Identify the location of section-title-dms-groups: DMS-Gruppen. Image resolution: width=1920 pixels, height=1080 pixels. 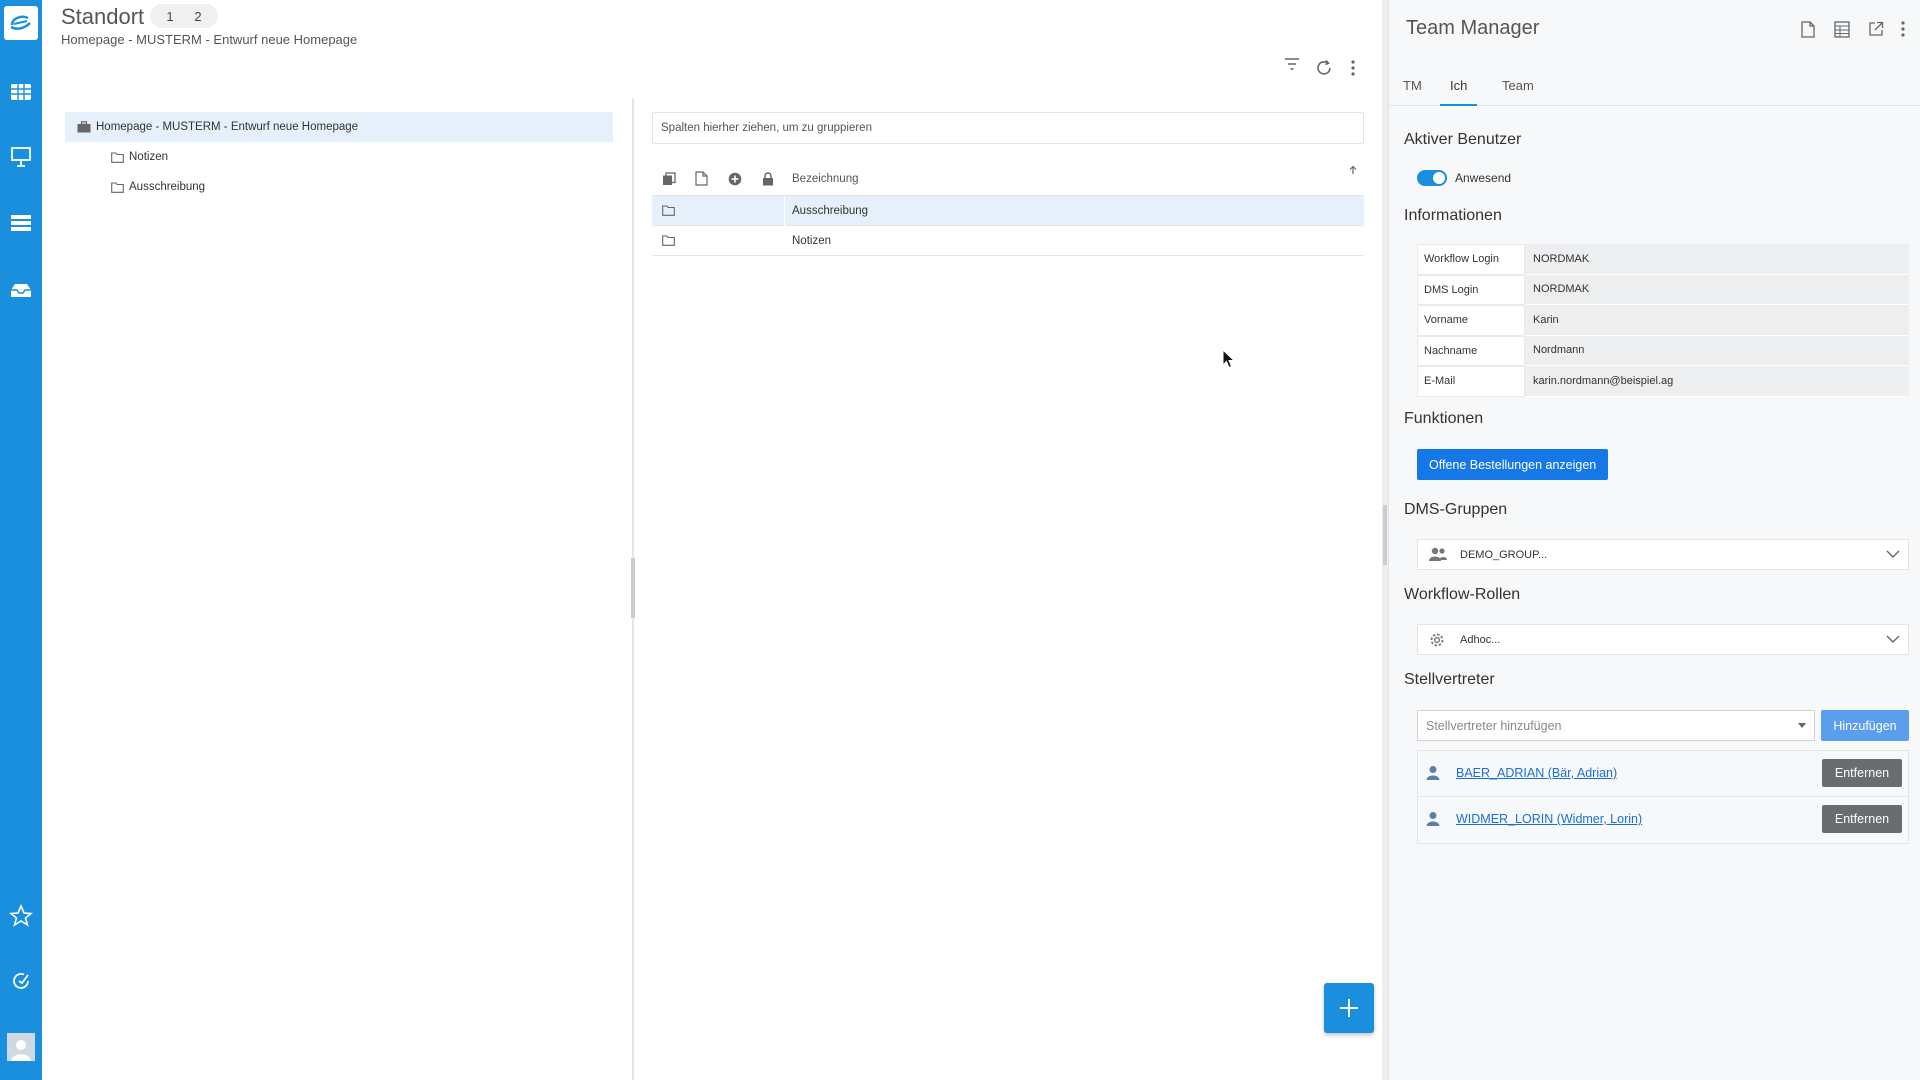
(1456, 509).